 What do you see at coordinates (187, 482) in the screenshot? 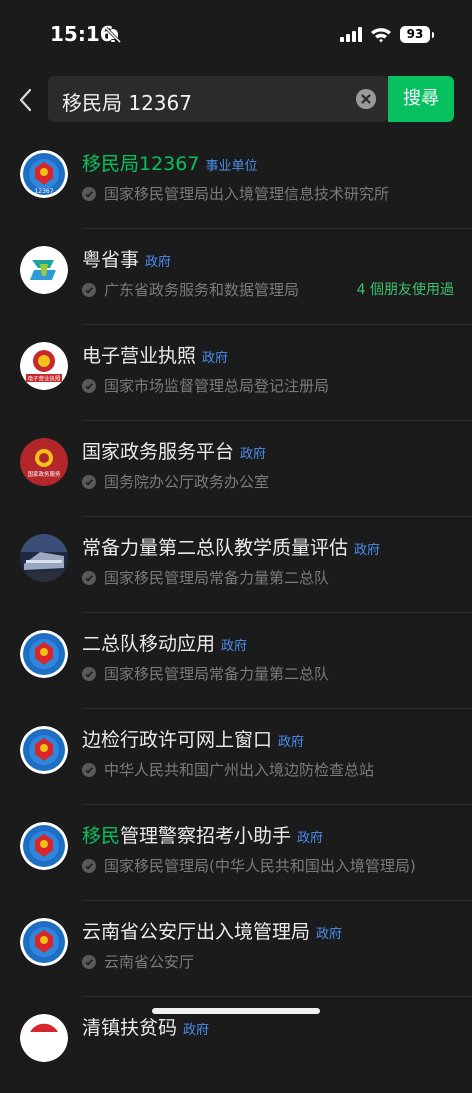
I see `result-subtitle: 国务院办公厅政务办公室` at bounding box center [187, 482].